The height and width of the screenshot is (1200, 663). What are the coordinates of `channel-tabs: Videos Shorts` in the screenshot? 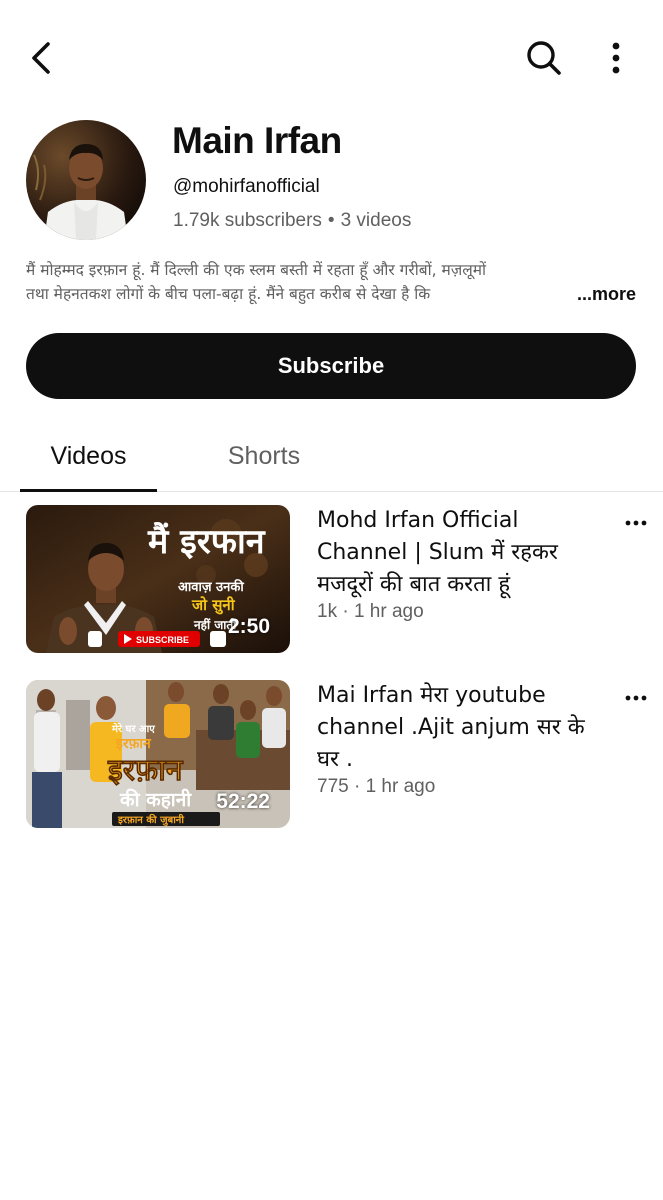 It's located at (331, 456).